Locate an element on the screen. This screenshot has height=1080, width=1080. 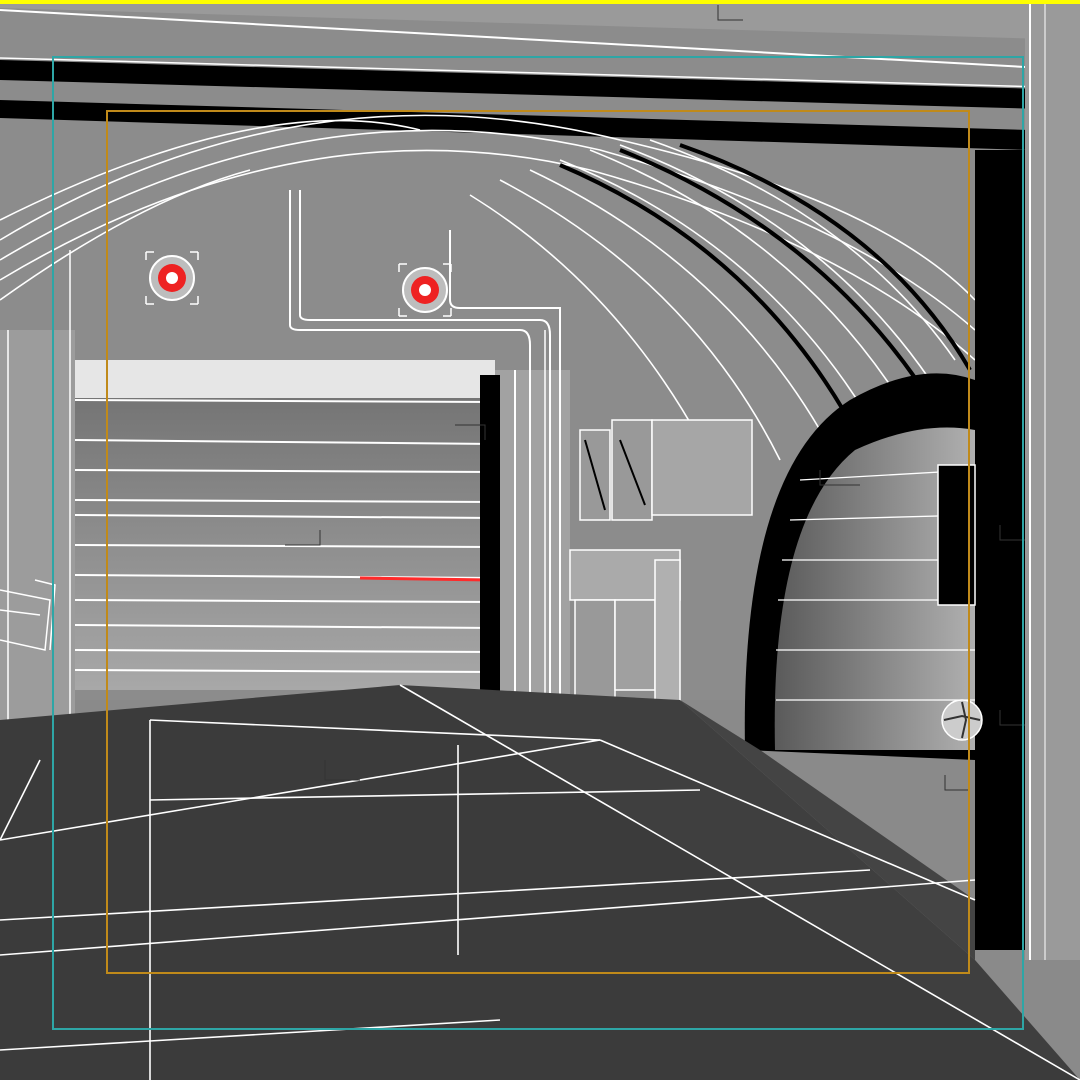
right-wall is located at coordinates (1052, 480).